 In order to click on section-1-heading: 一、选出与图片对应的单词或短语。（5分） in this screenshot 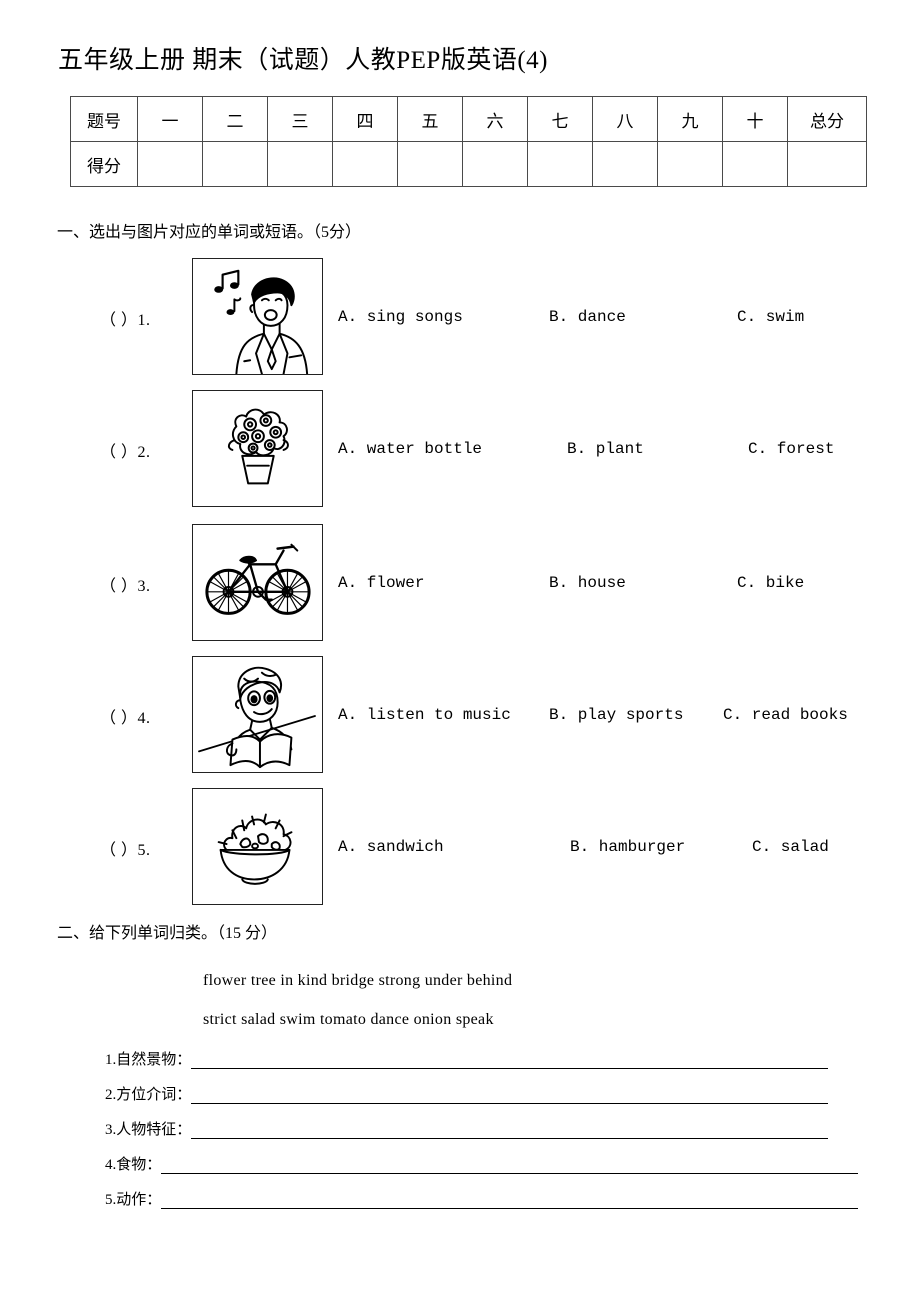, I will do `click(209, 232)`.